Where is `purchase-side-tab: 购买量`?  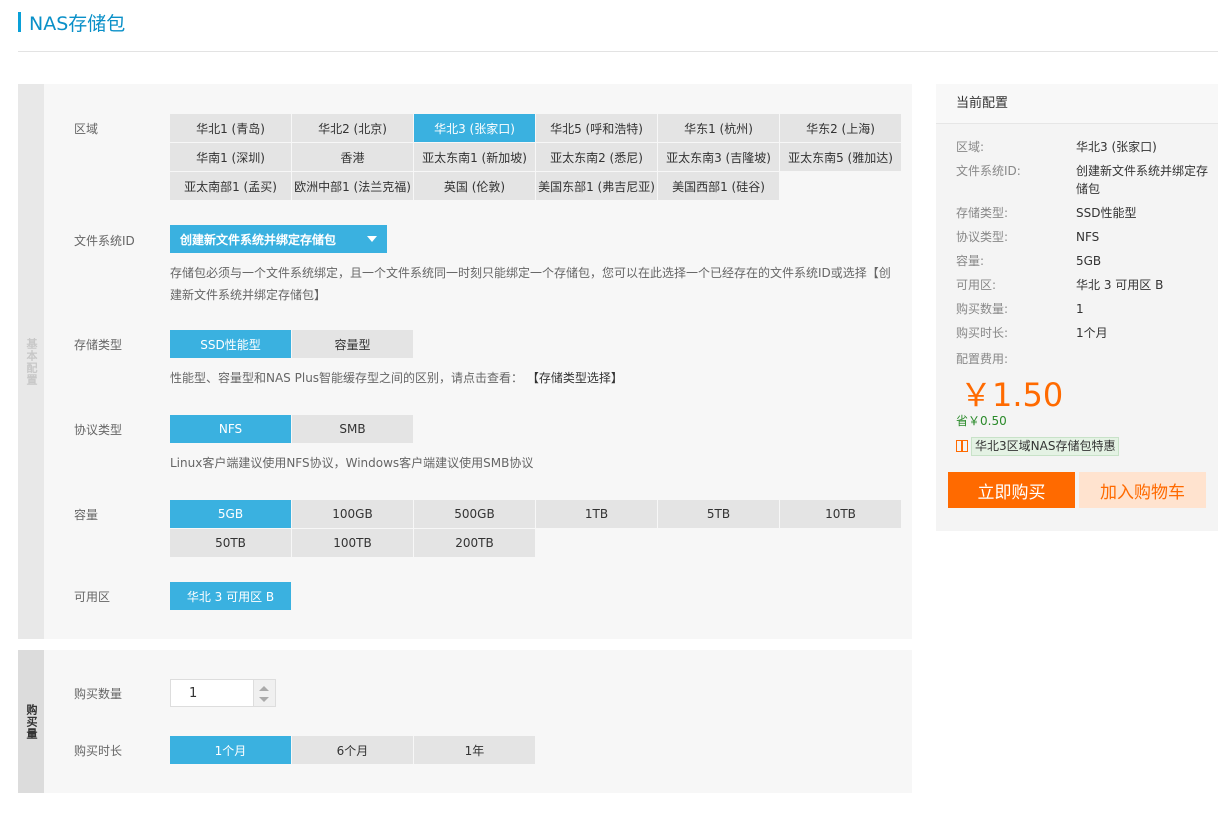 purchase-side-tab: 购买量 is located at coordinates (31, 721).